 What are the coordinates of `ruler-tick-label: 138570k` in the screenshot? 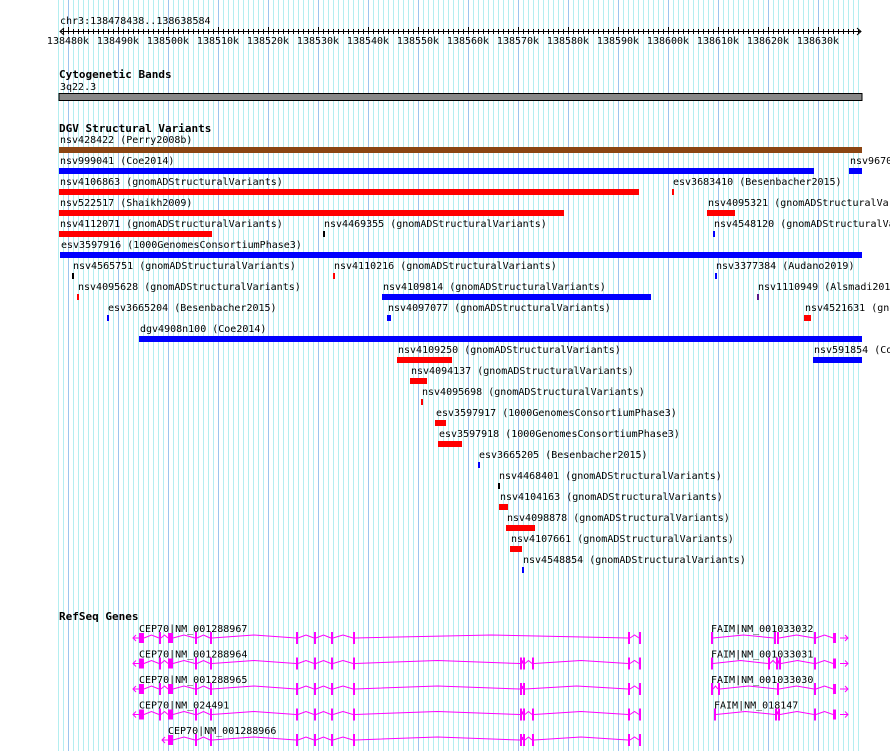 It's located at (518, 41).